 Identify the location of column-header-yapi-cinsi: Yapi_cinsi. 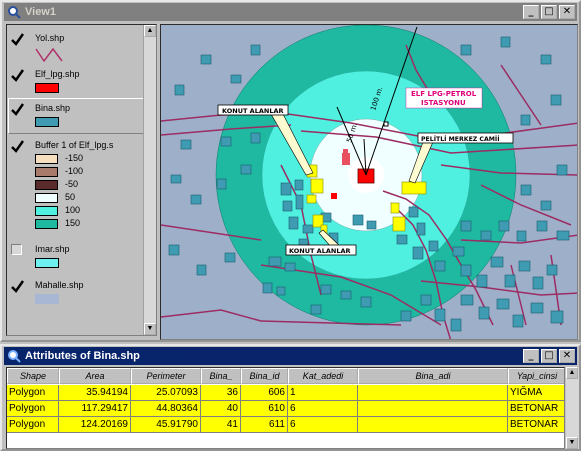
(536, 376).